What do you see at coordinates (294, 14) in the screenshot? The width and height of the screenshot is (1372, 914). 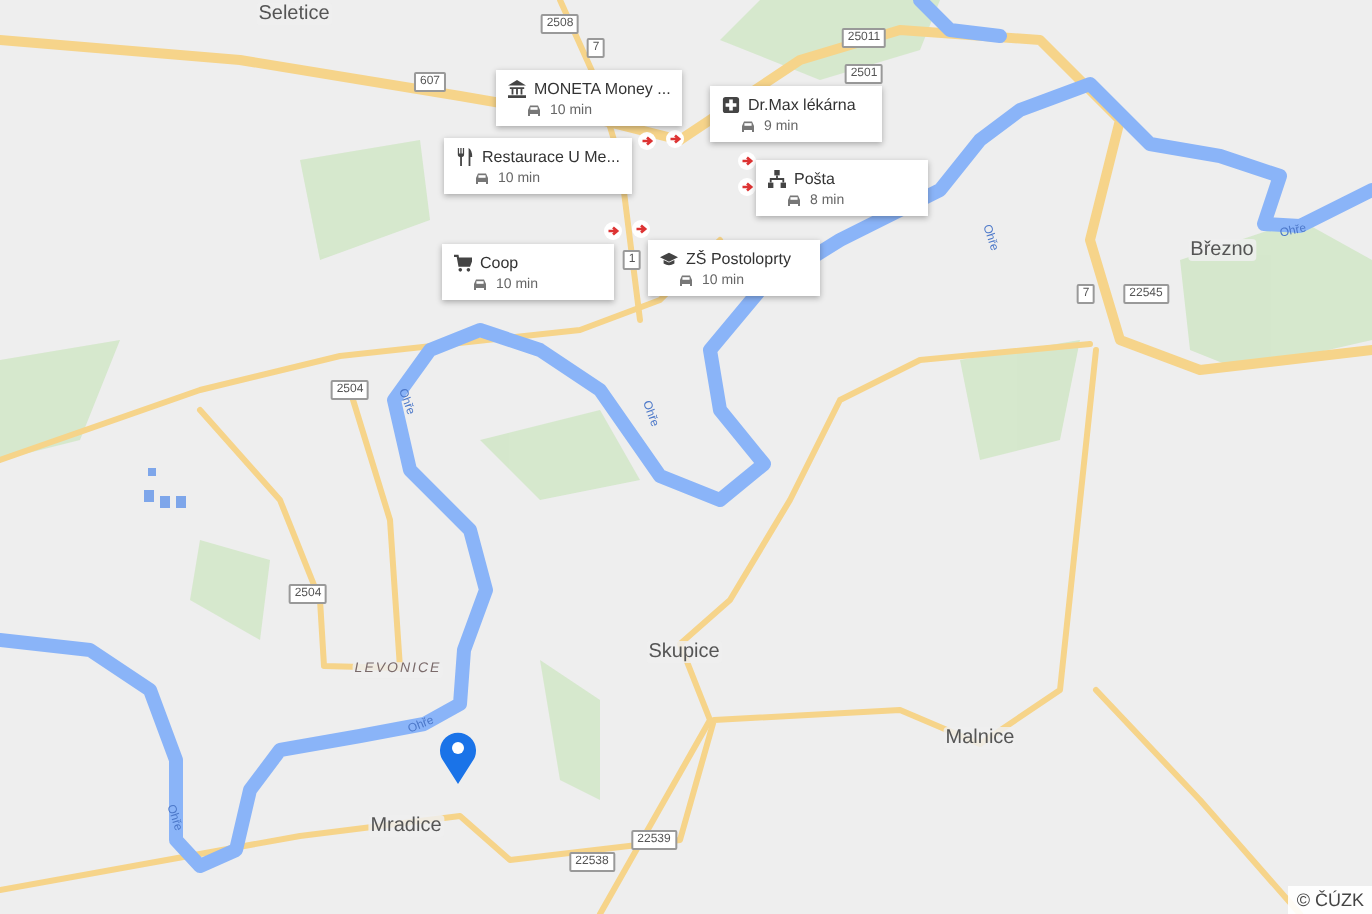 I see `place-label: Seletice` at bounding box center [294, 14].